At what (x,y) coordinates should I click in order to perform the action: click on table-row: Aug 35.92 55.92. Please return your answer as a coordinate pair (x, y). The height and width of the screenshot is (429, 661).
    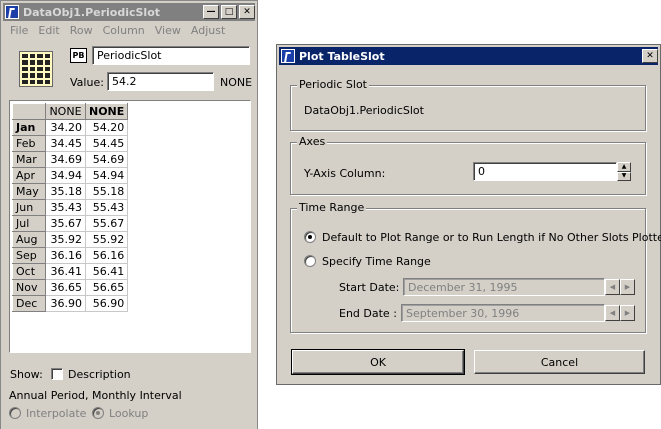
    Looking at the image, I should click on (70, 239).